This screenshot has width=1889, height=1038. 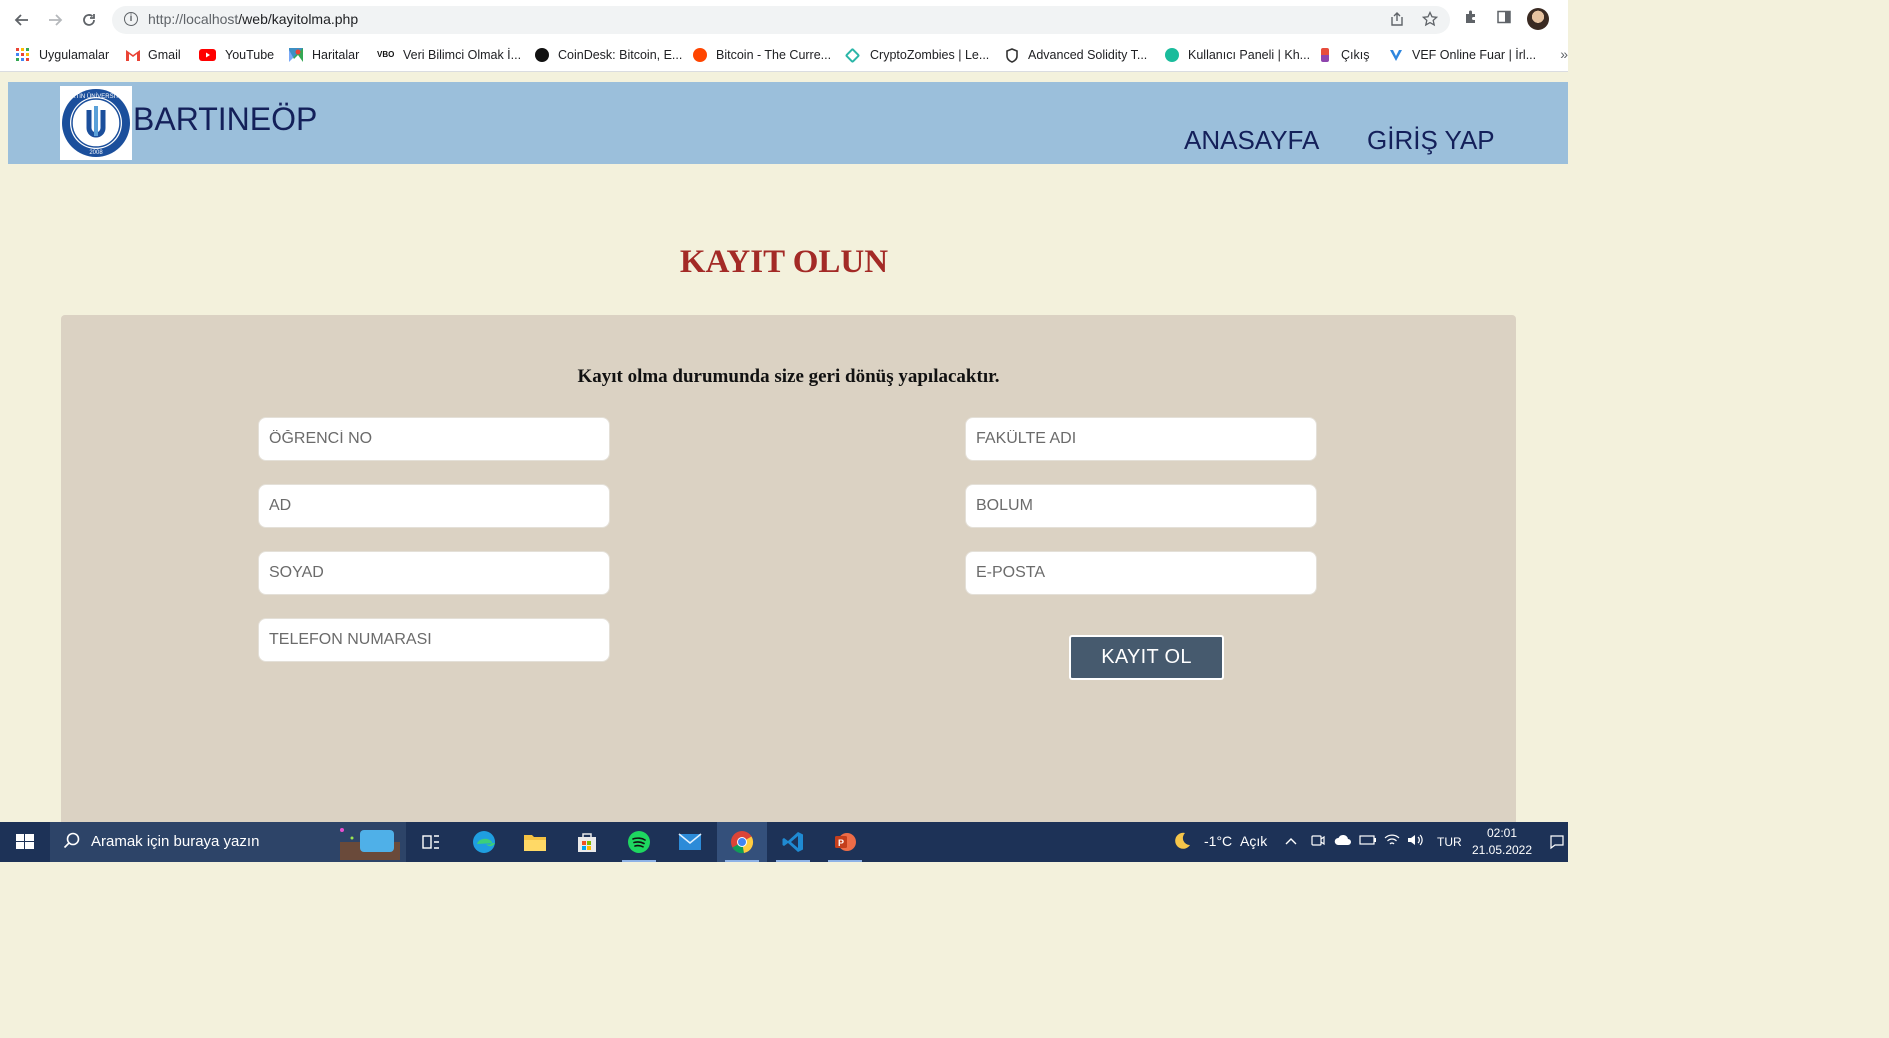 I want to click on weather-moon-icon, so click(x=1182, y=842).